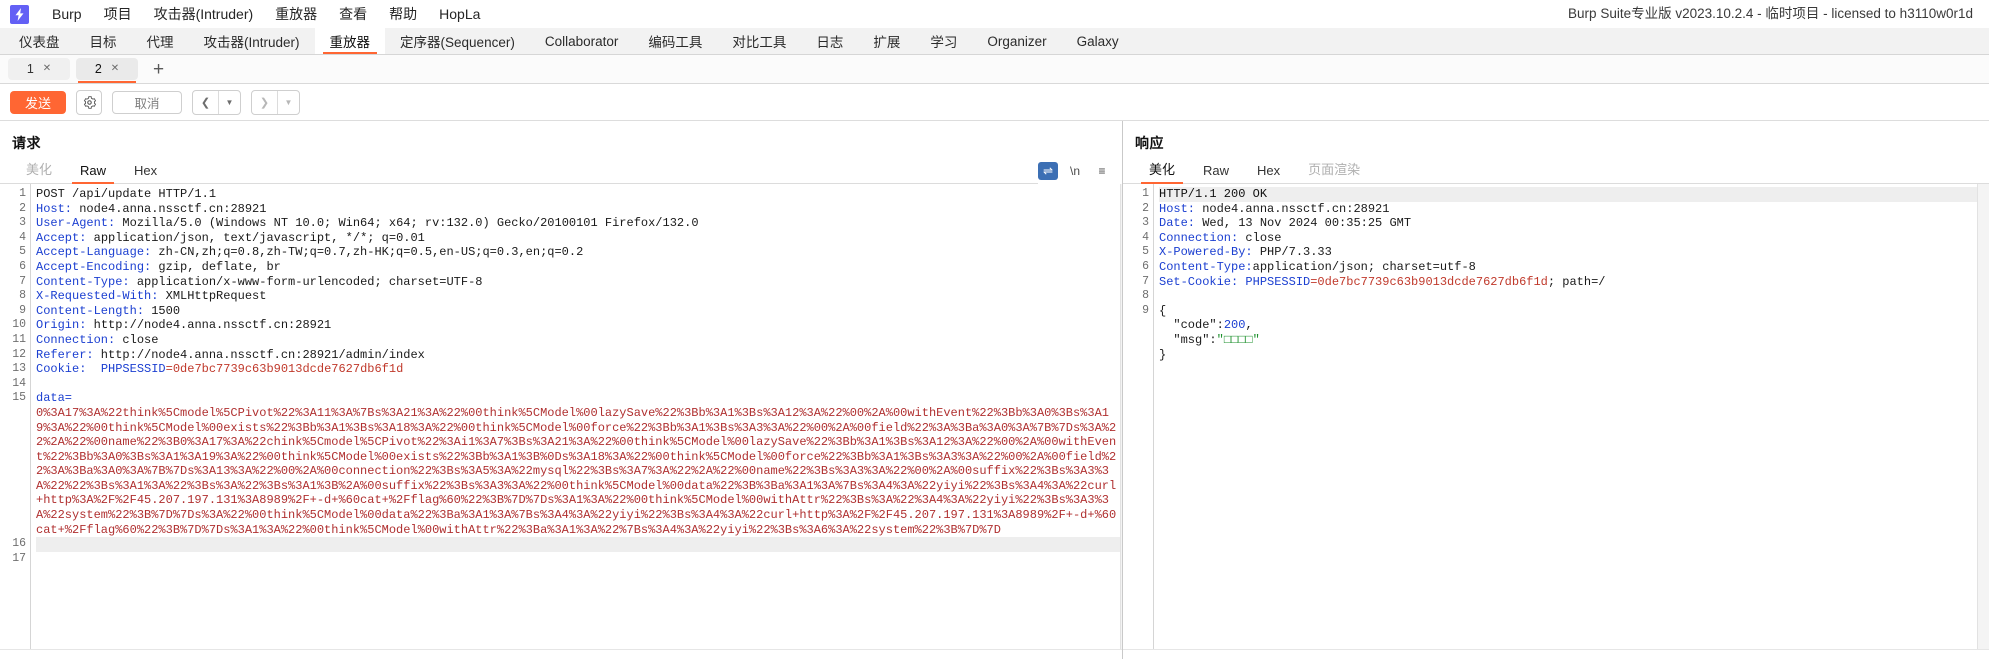 The width and height of the screenshot is (1989, 659). Describe the element at coordinates (350, 41) in the screenshot. I see `main-tab-4: 重放器` at that location.